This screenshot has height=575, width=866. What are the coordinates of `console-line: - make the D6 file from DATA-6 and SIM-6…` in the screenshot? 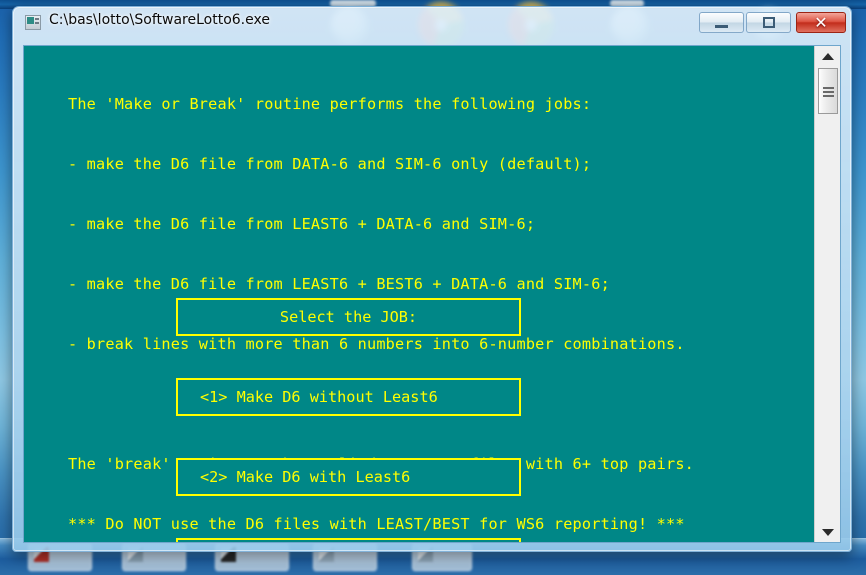 It's located at (330, 164).